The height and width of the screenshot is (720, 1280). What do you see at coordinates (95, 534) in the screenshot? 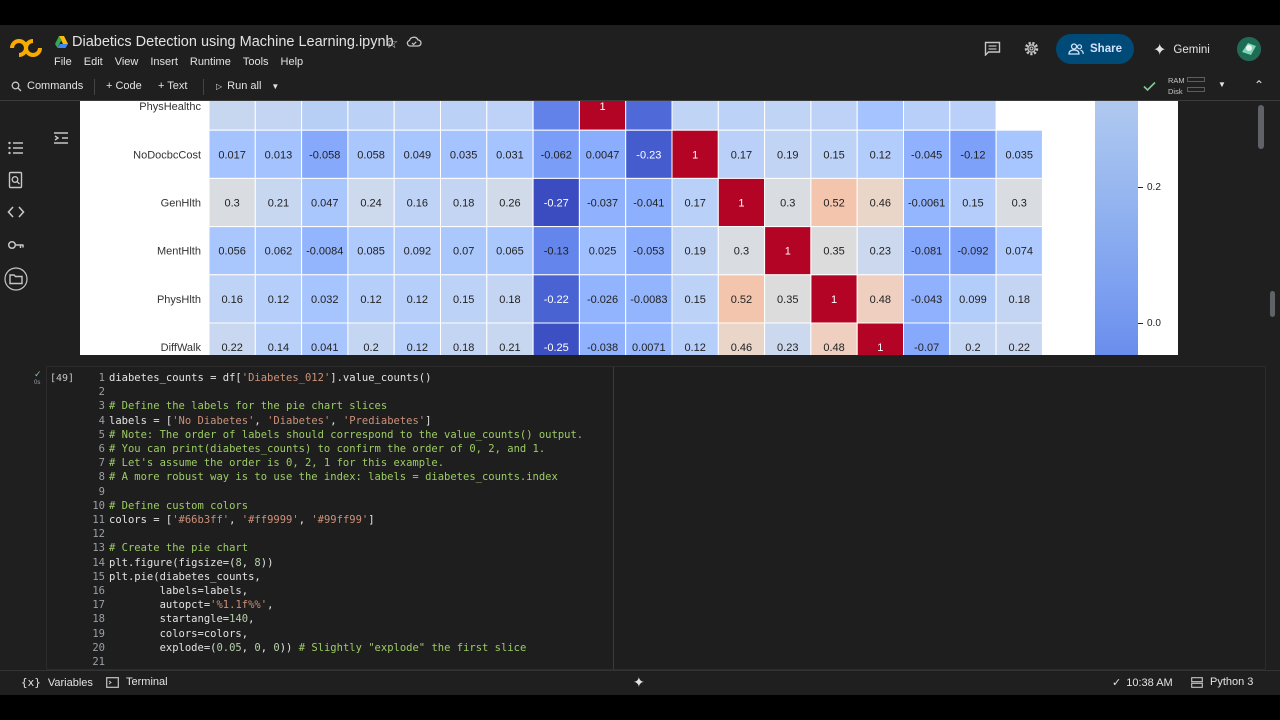
I see `code-line: 12` at bounding box center [95, 534].